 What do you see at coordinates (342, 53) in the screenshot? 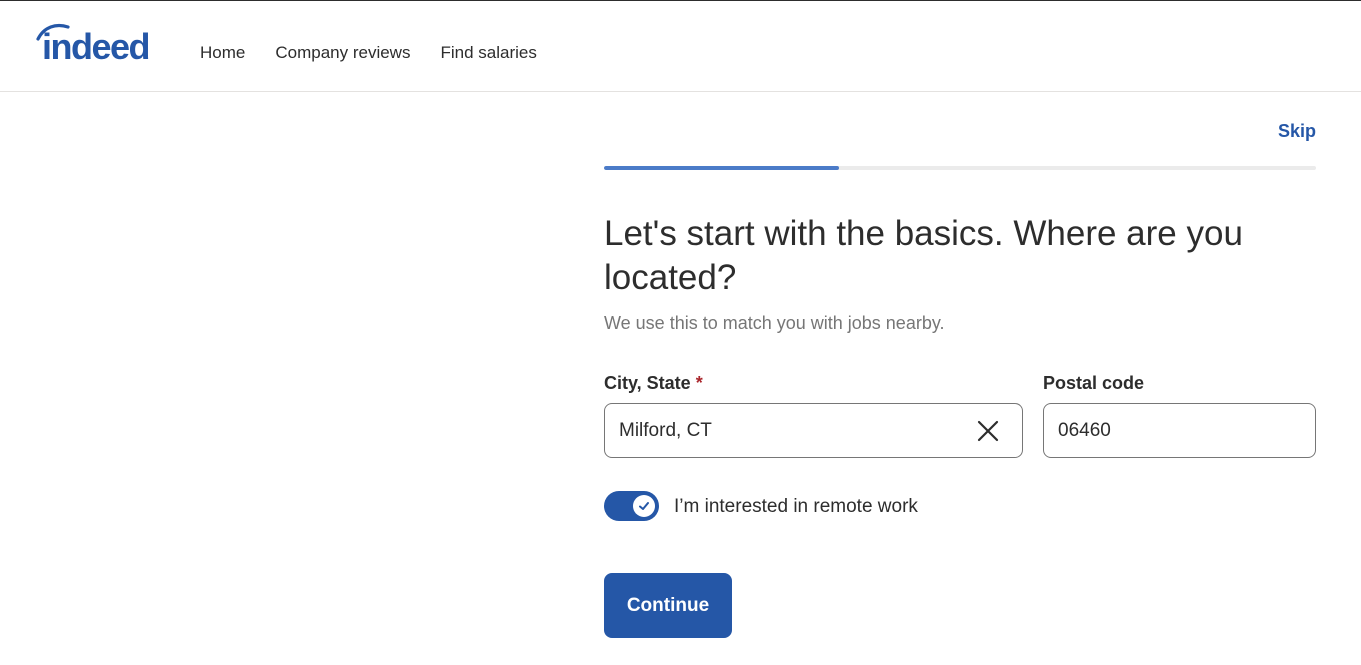
I see `nav-company-reviews: Company reviews` at bounding box center [342, 53].